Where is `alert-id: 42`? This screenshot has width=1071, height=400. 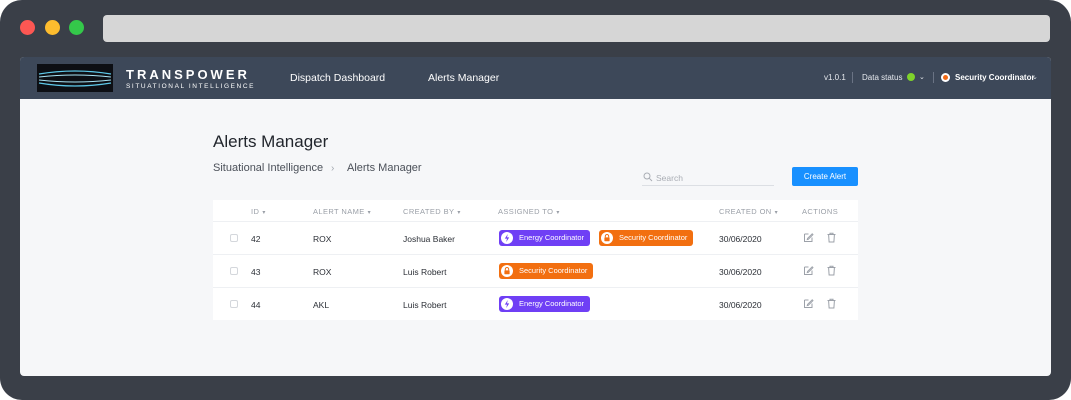
alert-id: 42 is located at coordinates (256, 239).